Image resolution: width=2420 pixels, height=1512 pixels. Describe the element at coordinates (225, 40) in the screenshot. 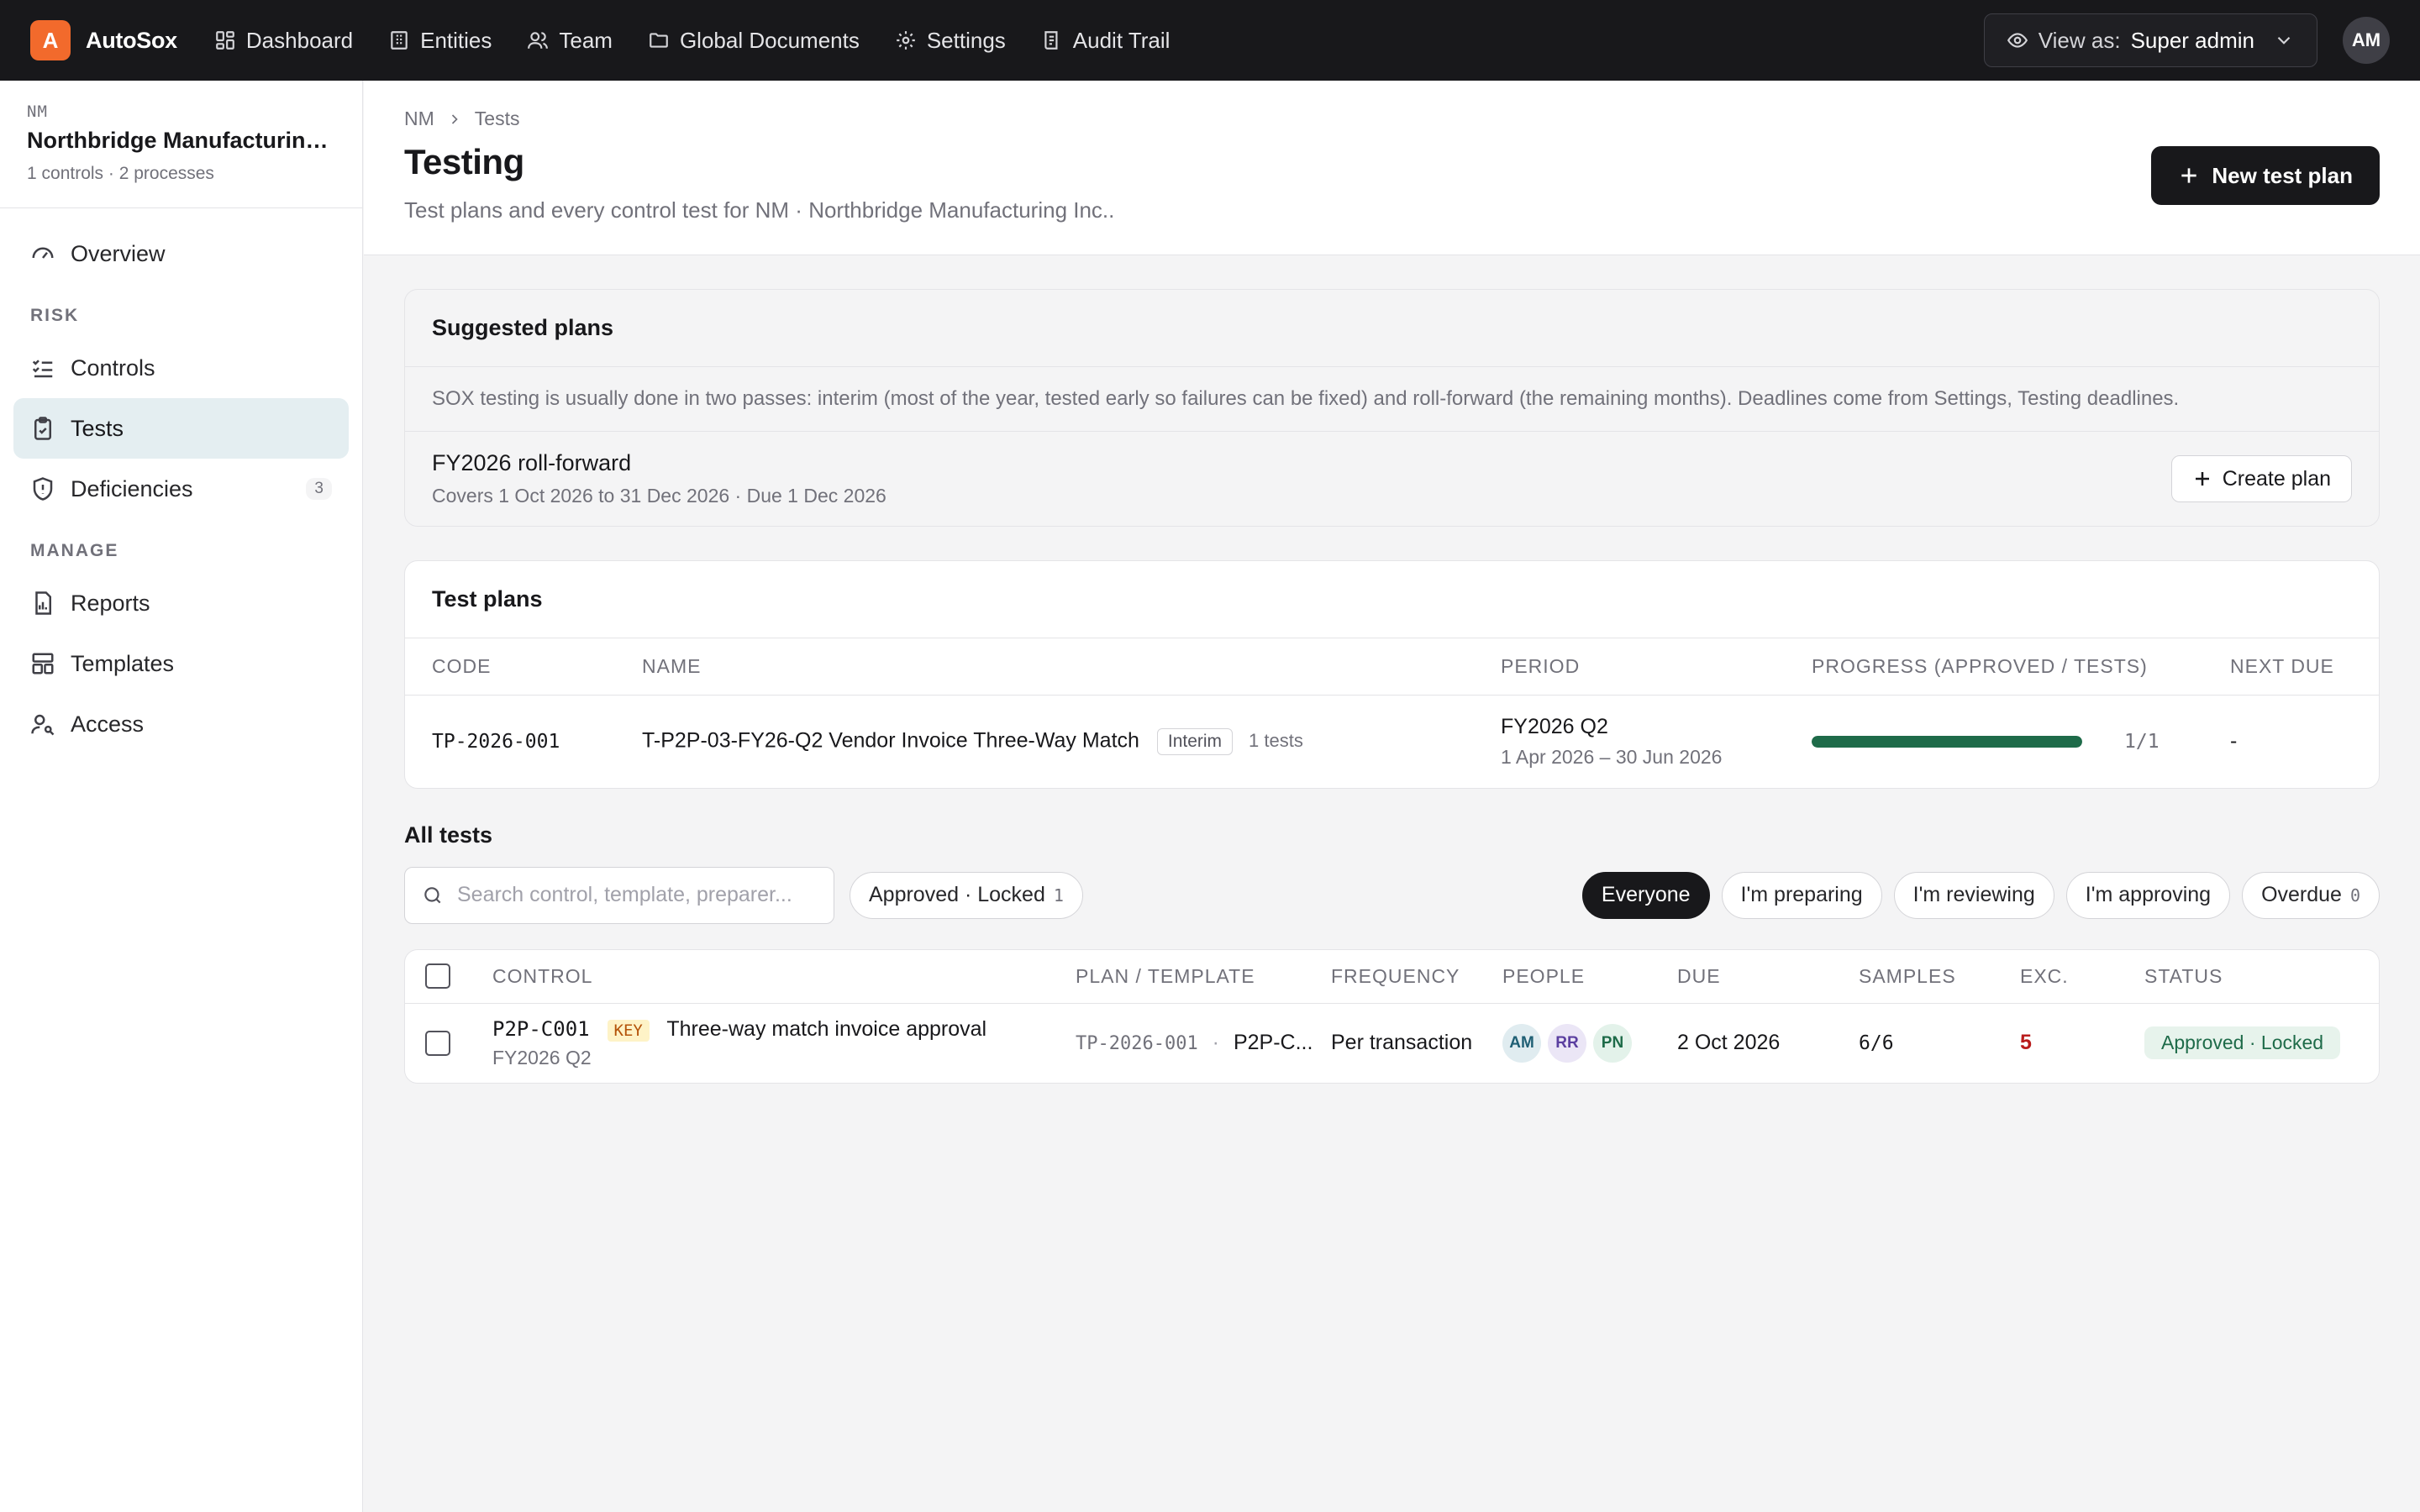

I see `dashboard-icon` at that location.